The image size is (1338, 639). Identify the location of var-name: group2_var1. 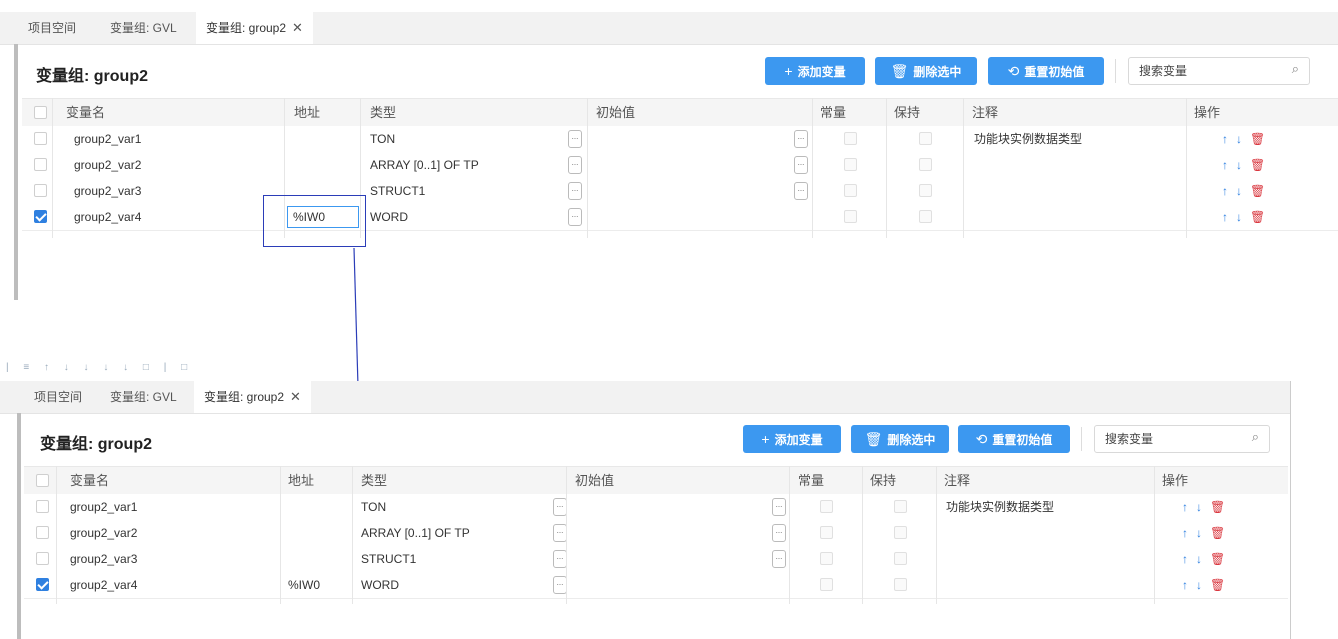
(99, 507).